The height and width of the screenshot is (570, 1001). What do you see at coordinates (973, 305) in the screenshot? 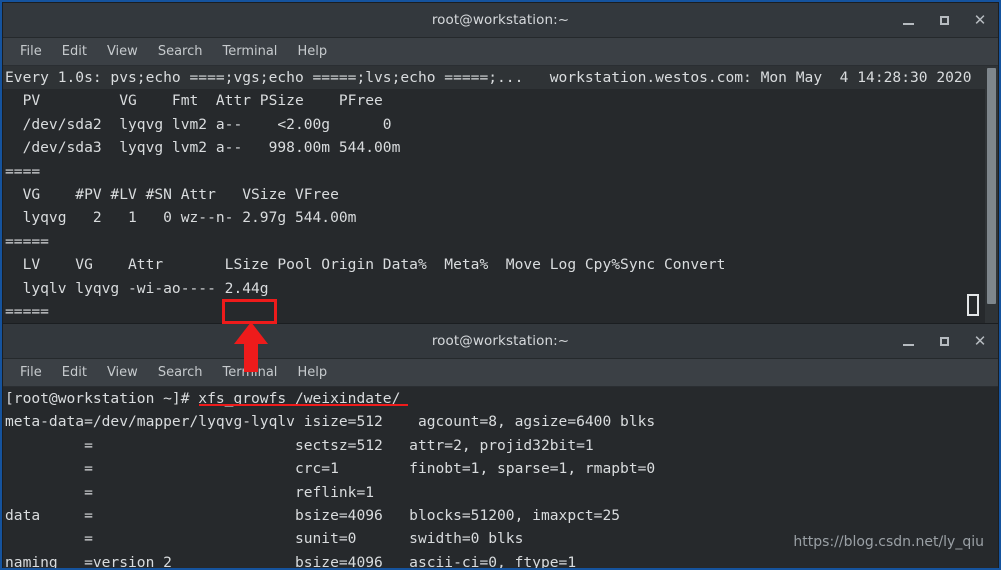
I see `terminal-cursor` at bounding box center [973, 305].